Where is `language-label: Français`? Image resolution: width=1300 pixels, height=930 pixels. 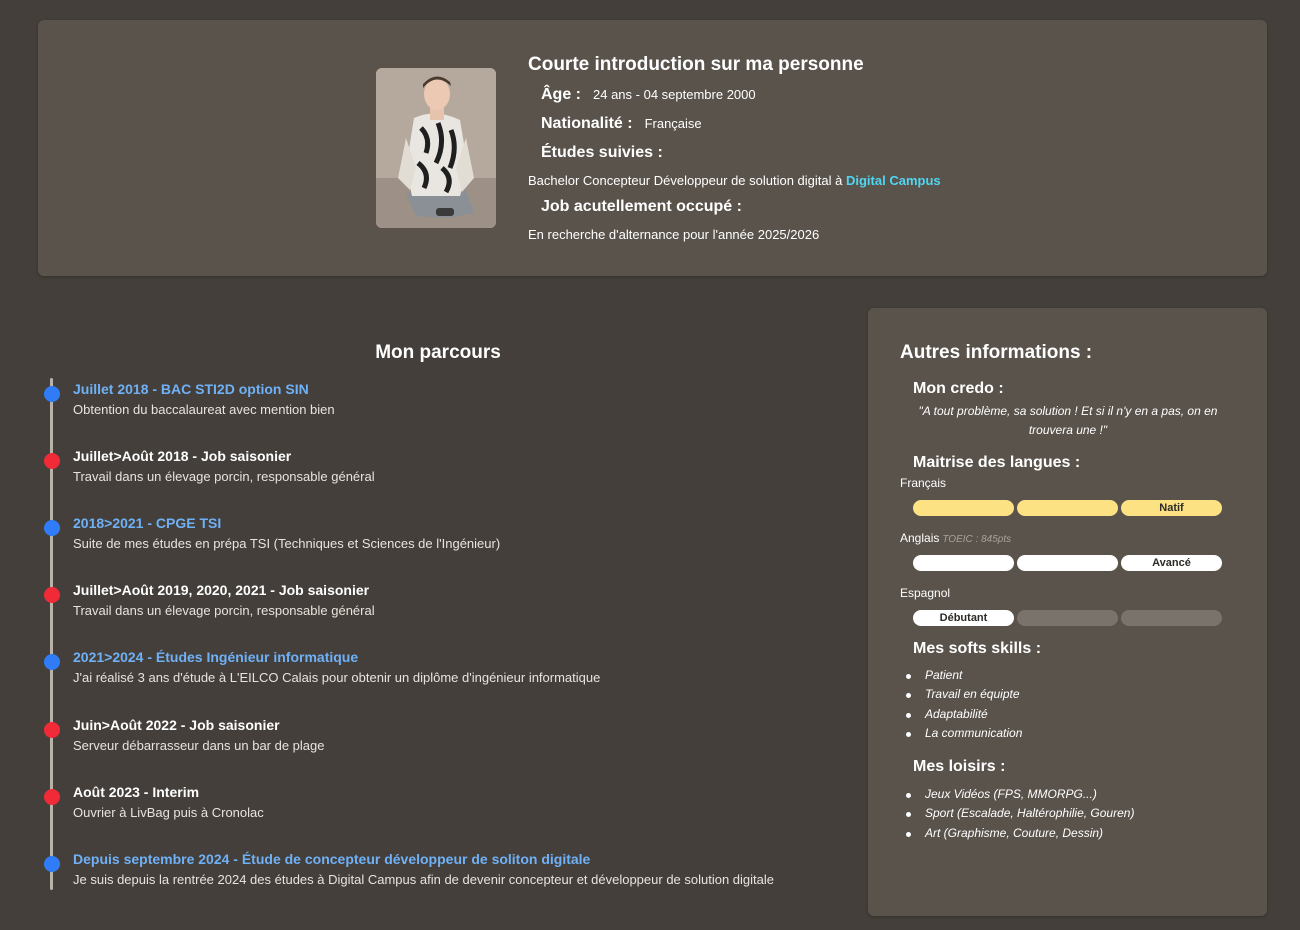
language-label: Français is located at coordinates (923, 483).